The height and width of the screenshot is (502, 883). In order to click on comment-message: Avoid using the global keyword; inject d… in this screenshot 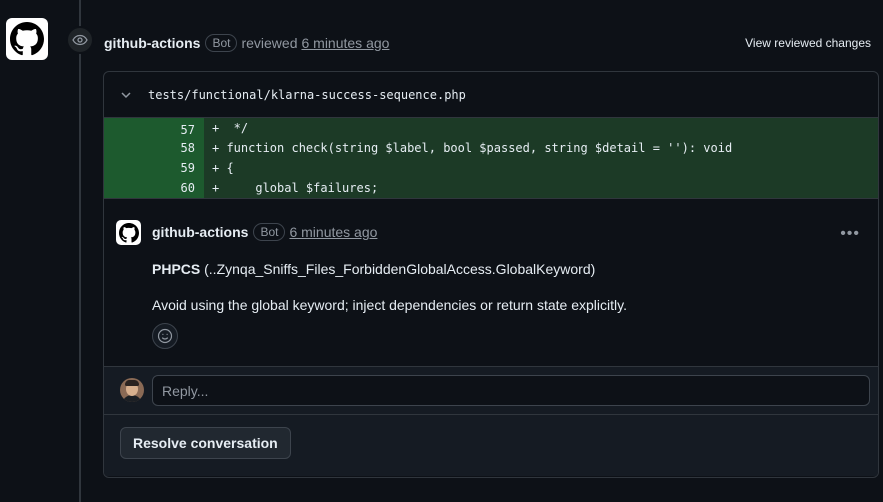, I will do `click(389, 305)`.